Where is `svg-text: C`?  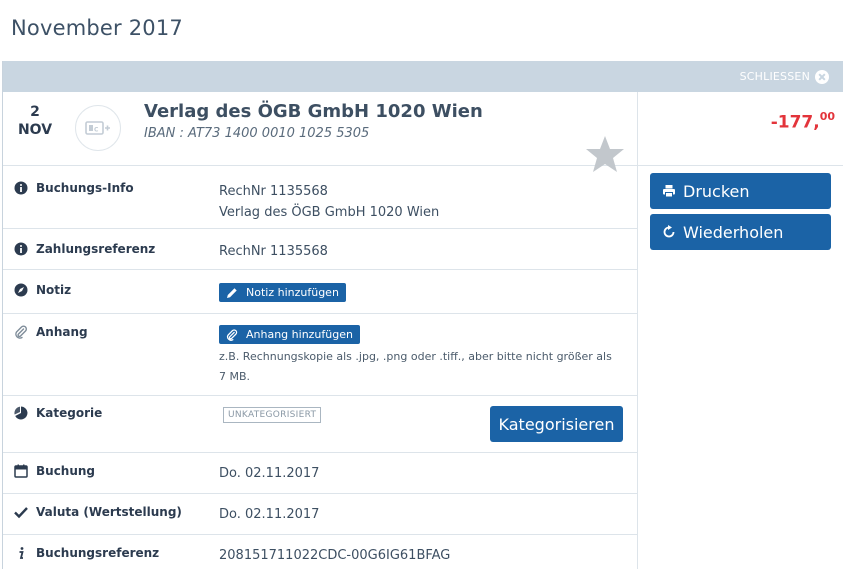
svg-text: C is located at coordinates (96, 130).